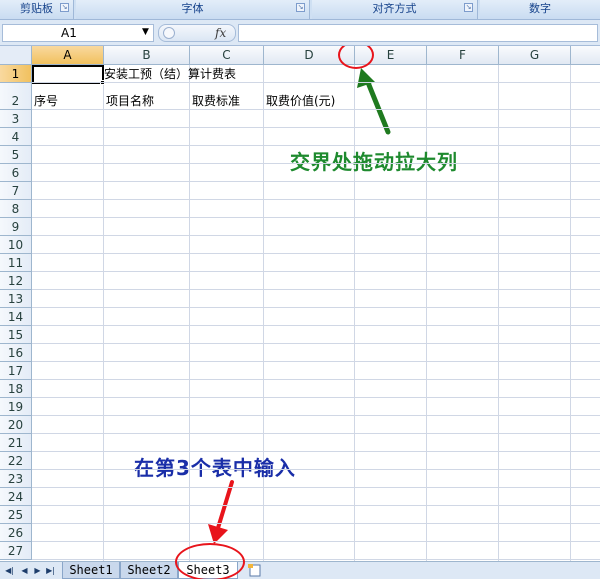  I want to click on sheet-tab-bar: ◀| ◀ ▶ ▶| Sheet1 Sheet2 Sheet3, so click(300, 570).